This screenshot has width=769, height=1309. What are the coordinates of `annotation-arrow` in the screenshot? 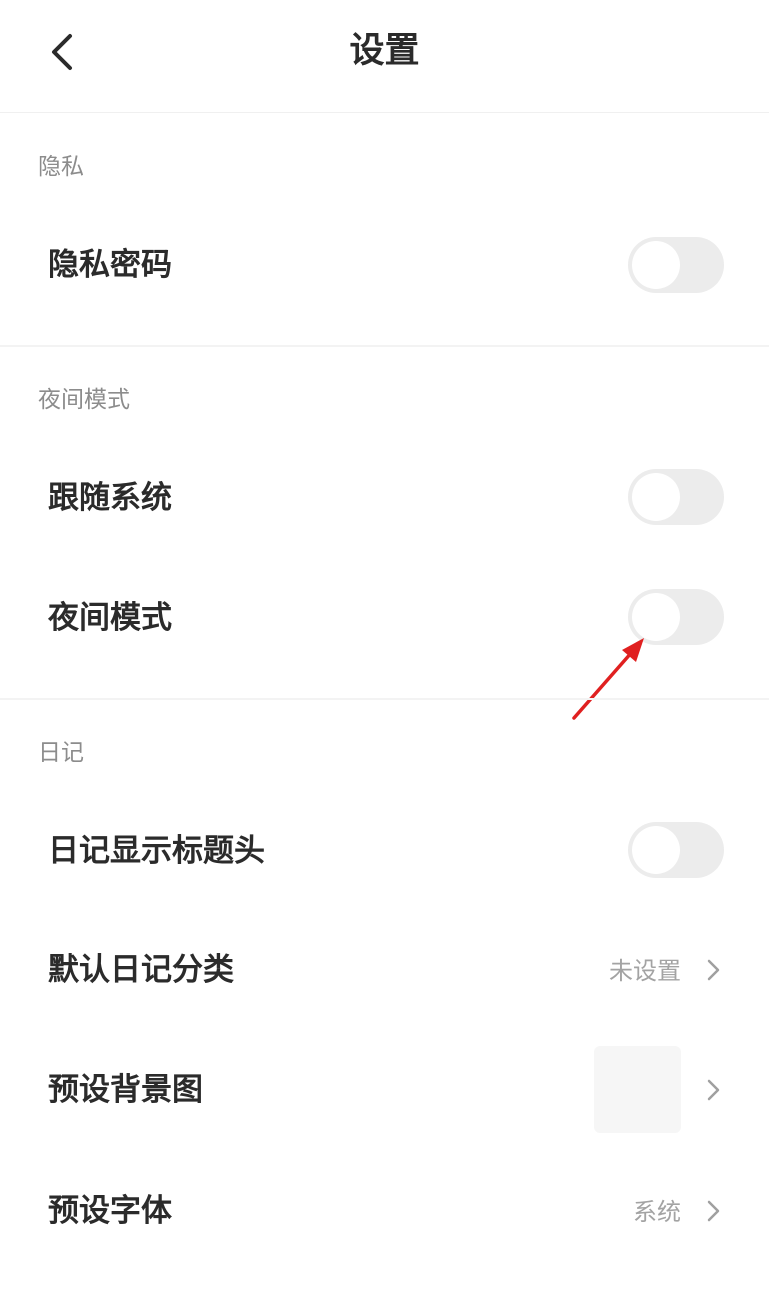 It's located at (608, 679).